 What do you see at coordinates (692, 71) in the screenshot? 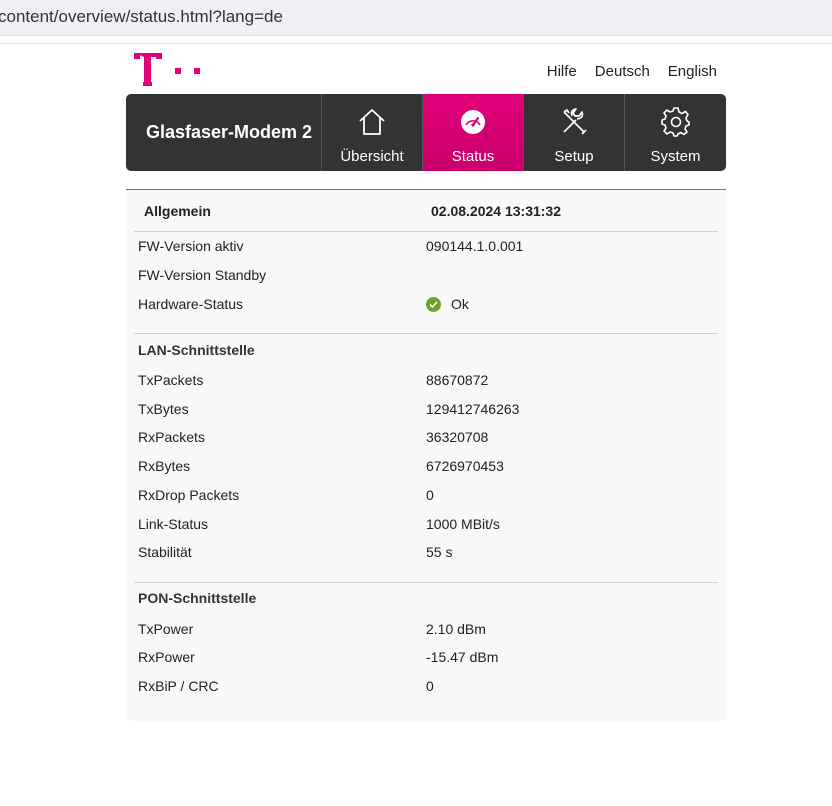
I see `link-english: English` at bounding box center [692, 71].